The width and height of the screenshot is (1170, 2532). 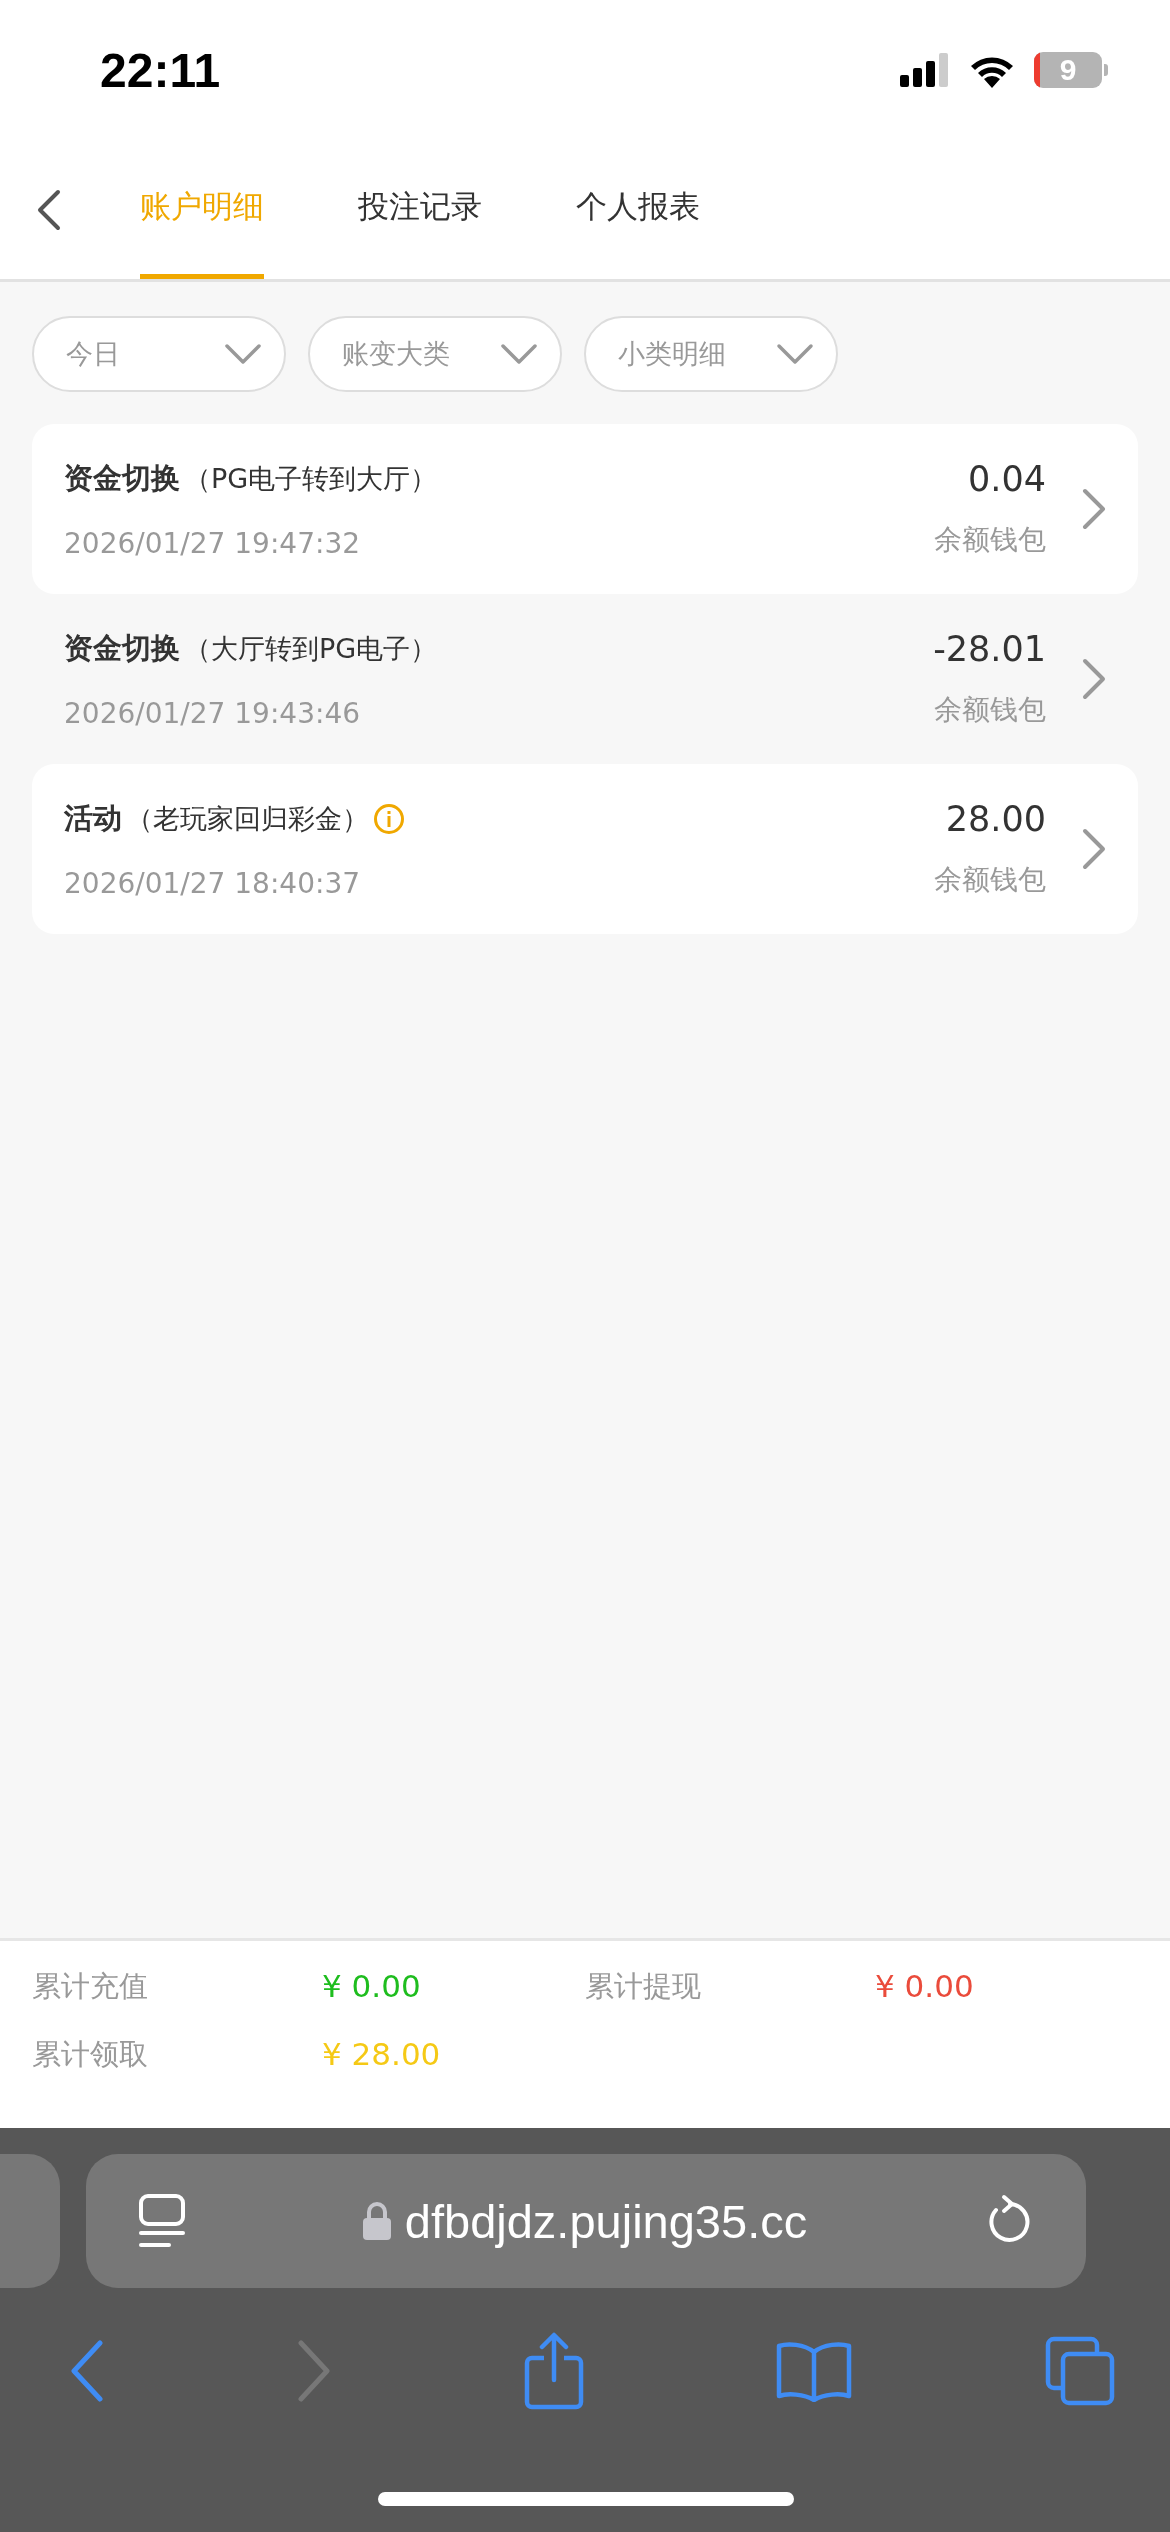 I want to click on signal-icon, so click(x=925, y=70).